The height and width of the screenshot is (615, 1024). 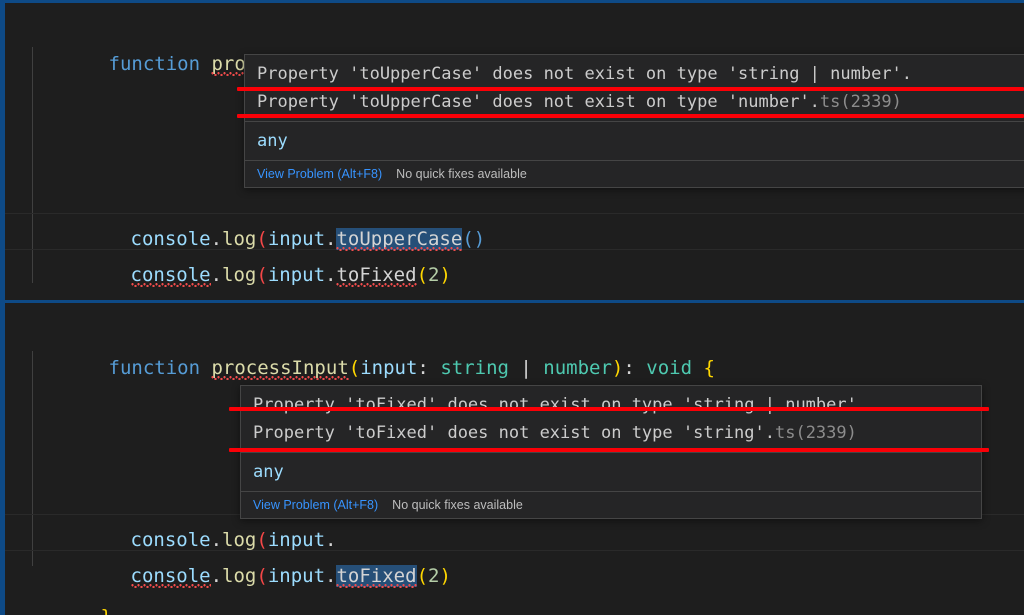 What do you see at coordinates (60, 589) in the screenshot?
I see `closing-brace-line-bottom: }` at bounding box center [60, 589].